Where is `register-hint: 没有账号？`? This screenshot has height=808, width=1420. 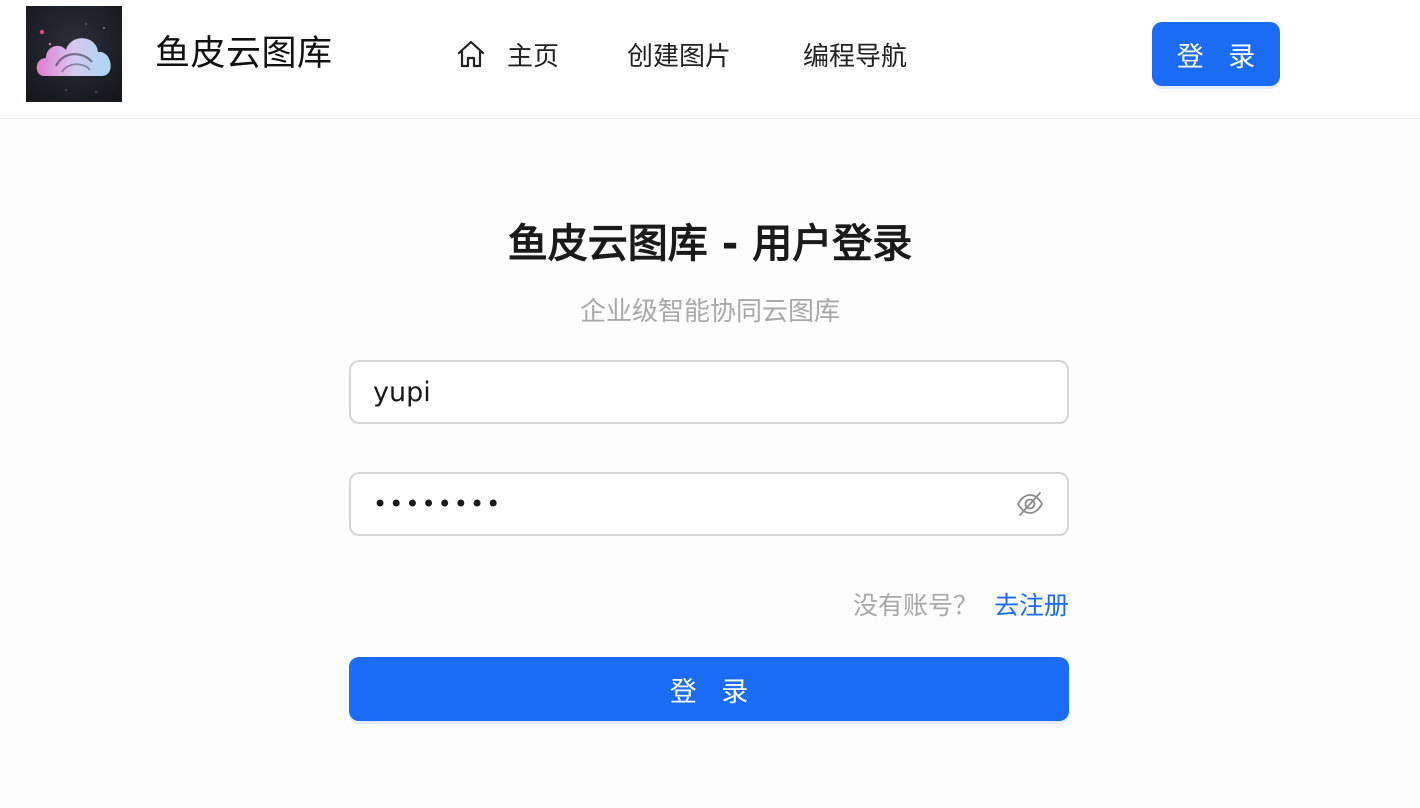
register-hint: 没有账号？ is located at coordinates (915, 605).